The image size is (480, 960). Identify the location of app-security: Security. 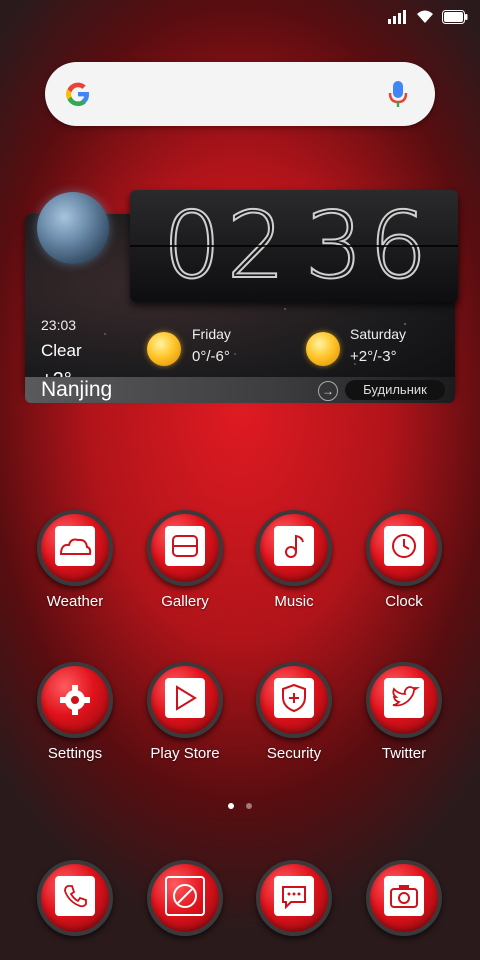
(294, 712).